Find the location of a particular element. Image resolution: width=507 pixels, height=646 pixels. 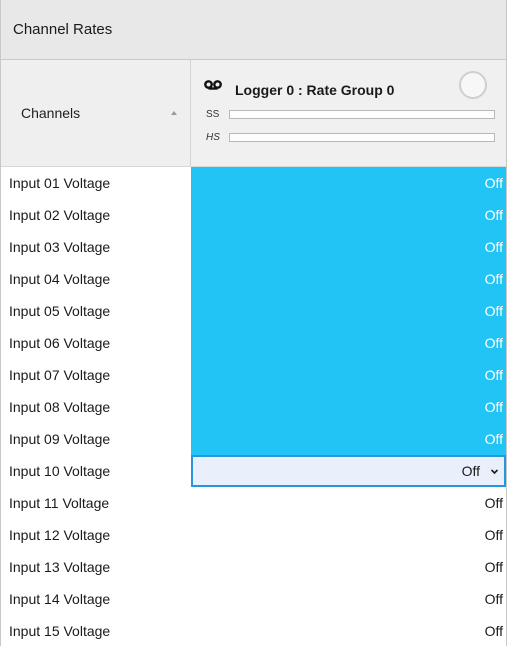

table-row: Input 14 Voltage Off is located at coordinates (253, 599).